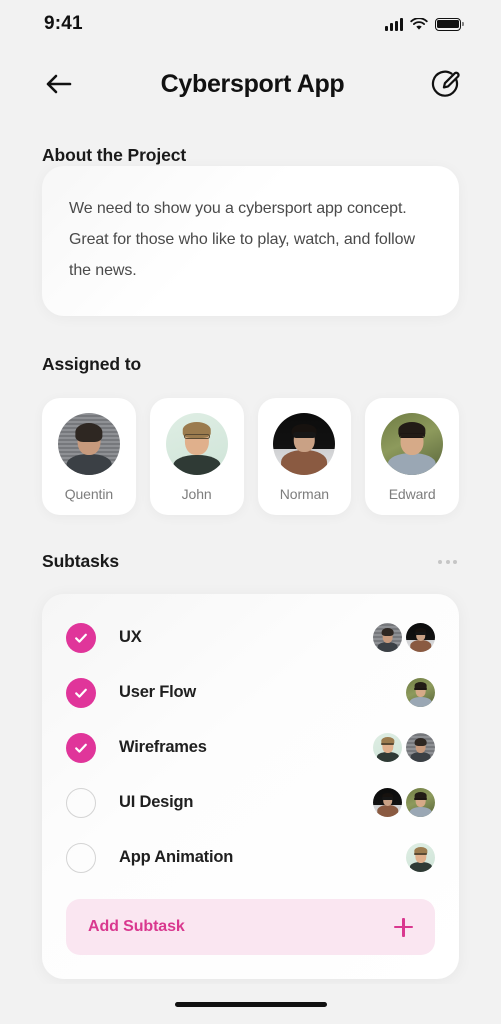 This screenshot has width=501, height=1024. Describe the element at coordinates (176, 857) in the screenshot. I see `subtask-label: App Animation` at that location.